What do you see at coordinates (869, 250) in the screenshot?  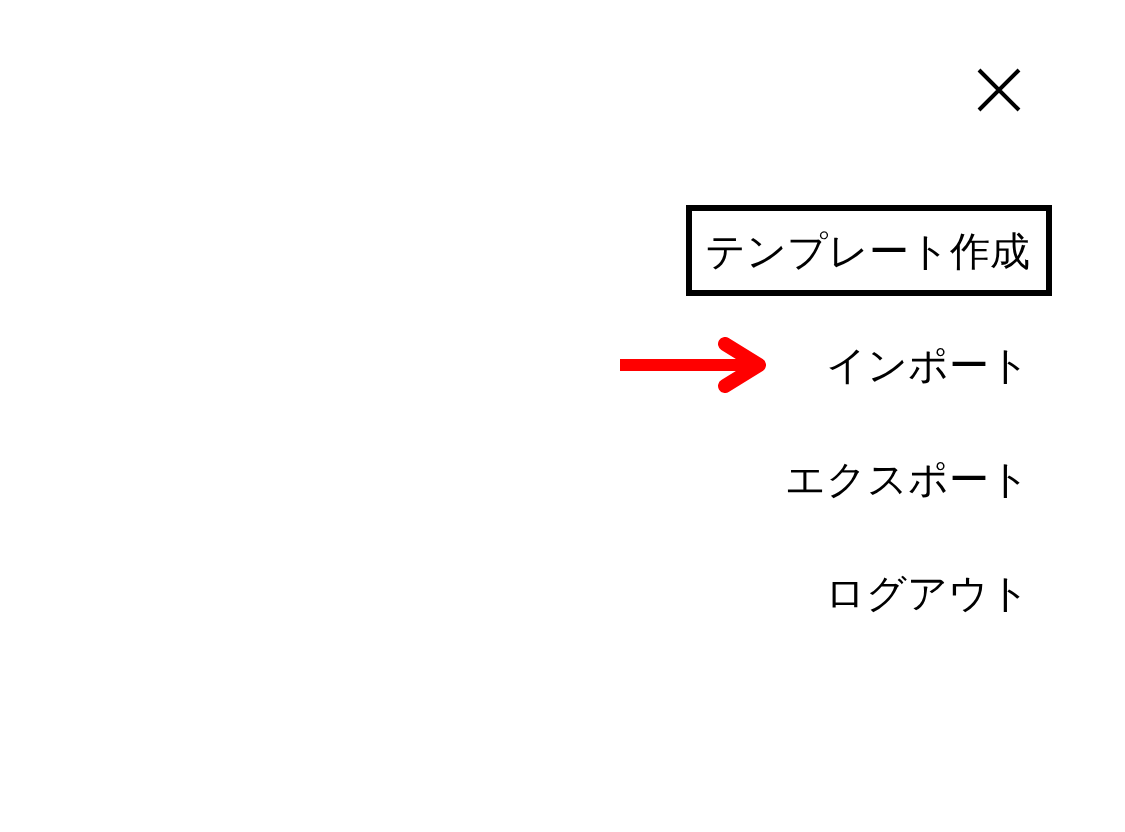 I see `menu-item: テンプレート作成` at bounding box center [869, 250].